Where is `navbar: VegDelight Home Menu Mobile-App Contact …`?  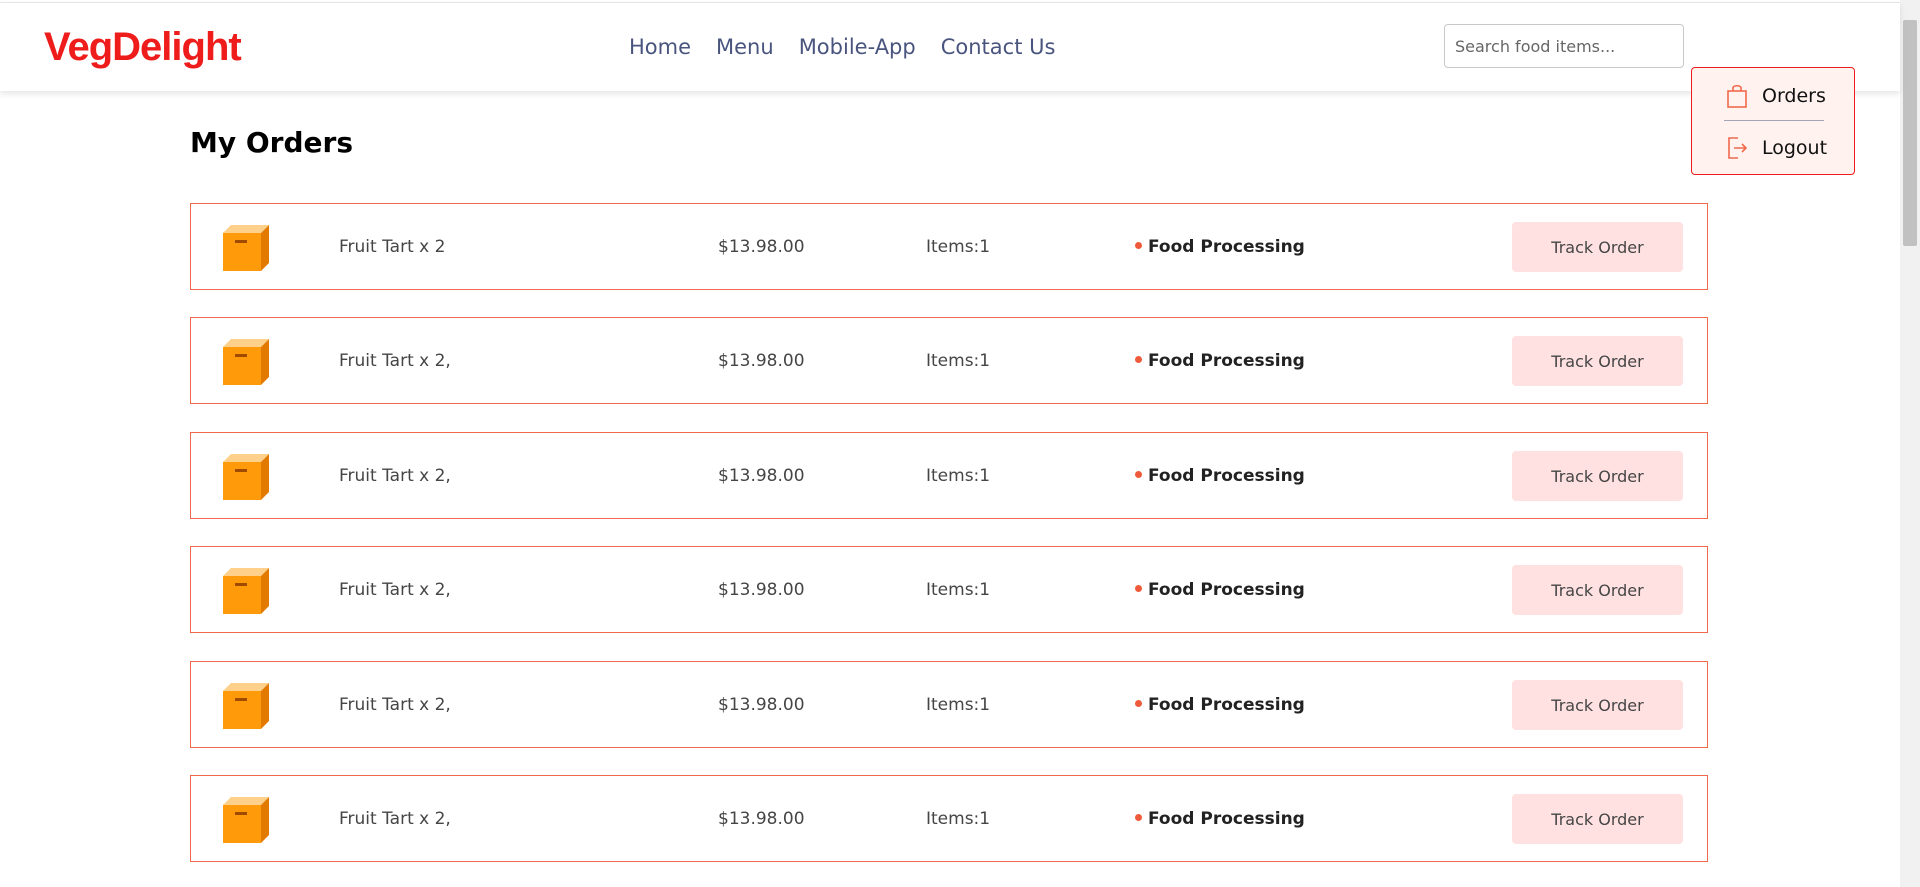 navbar: VegDelight Home Menu Mobile-App Contact … is located at coordinates (950, 46).